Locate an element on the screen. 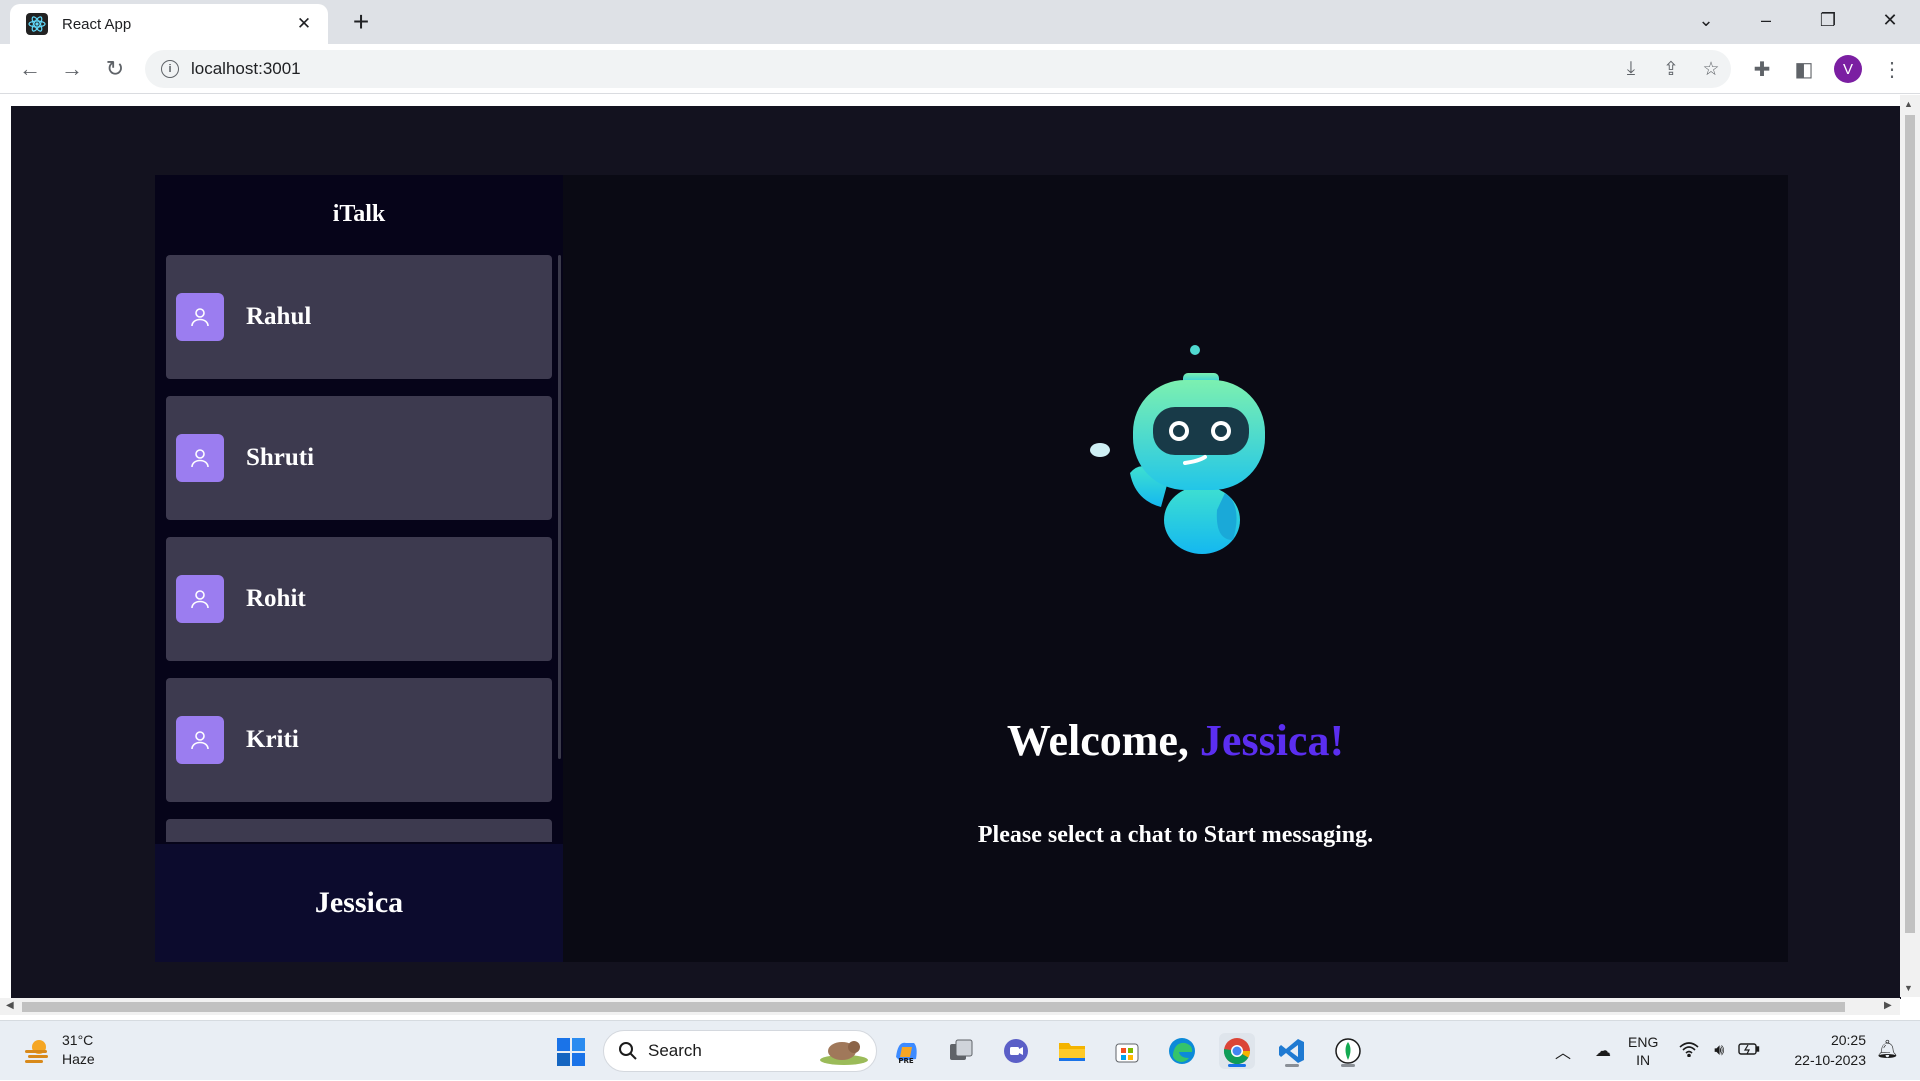 This screenshot has width=1920, height=1081. welcome-prefix: Welcome, is located at coordinates (1097, 740).